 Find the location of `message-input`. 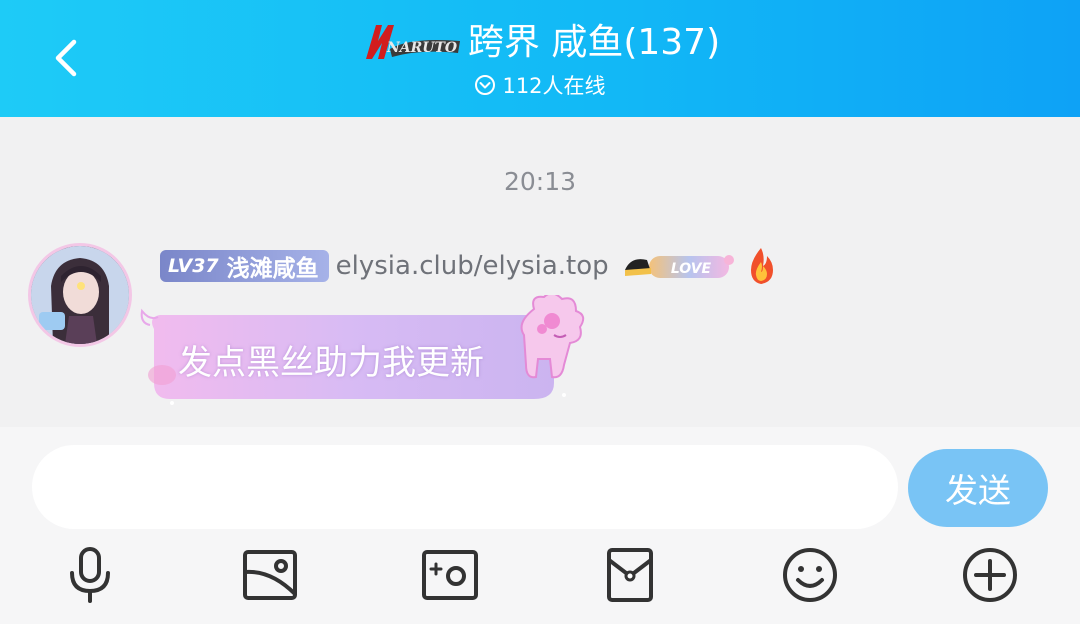

message-input is located at coordinates (465, 487).